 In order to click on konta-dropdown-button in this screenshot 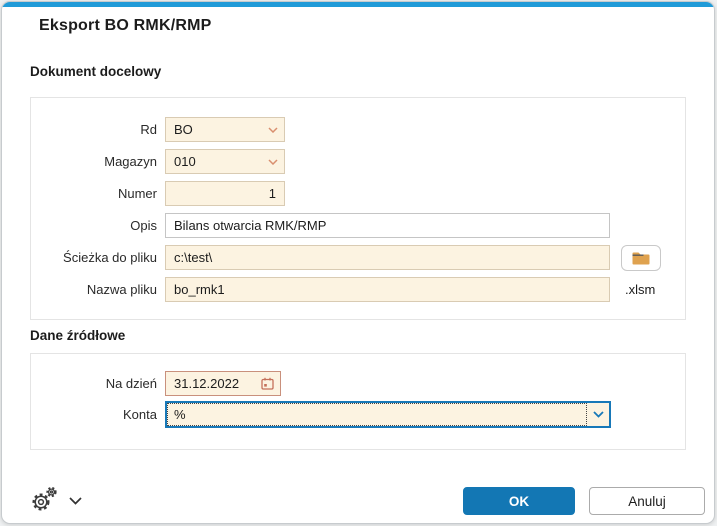, I will do `click(598, 414)`.